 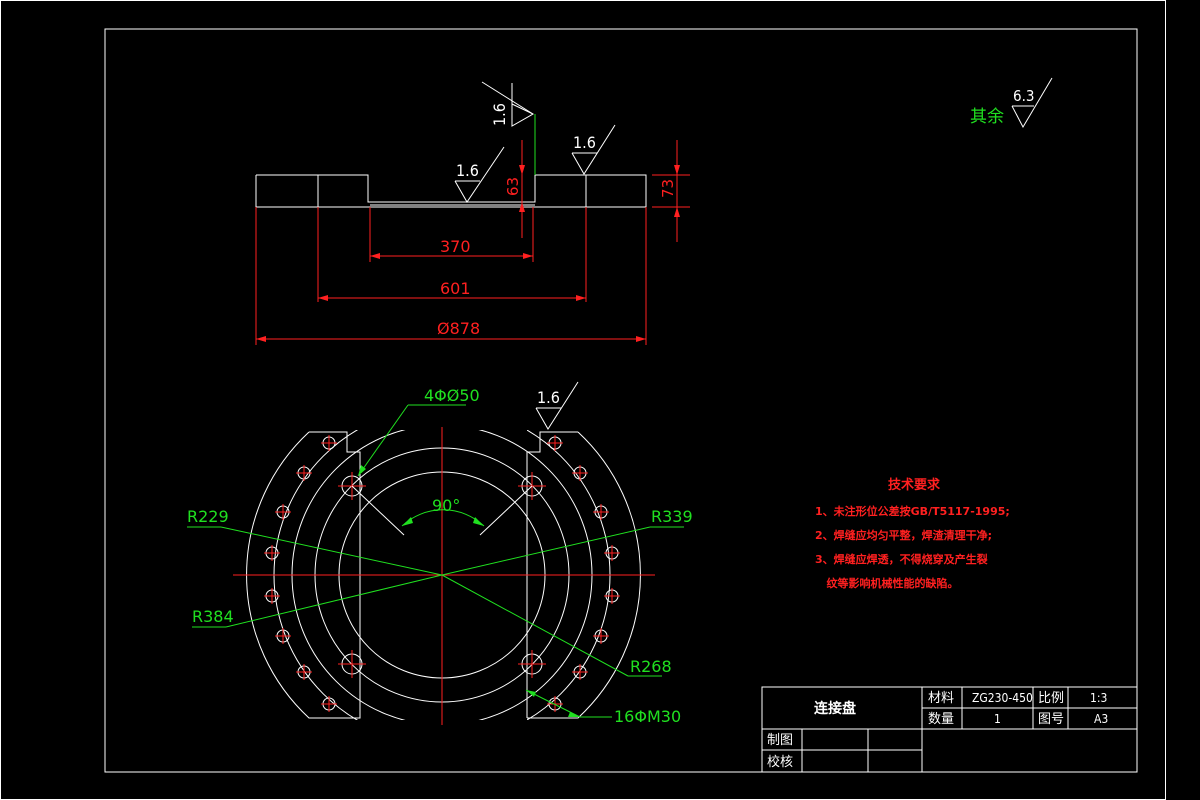 I want to click on scale-value: 1:3, so click(x=1098, y=698).